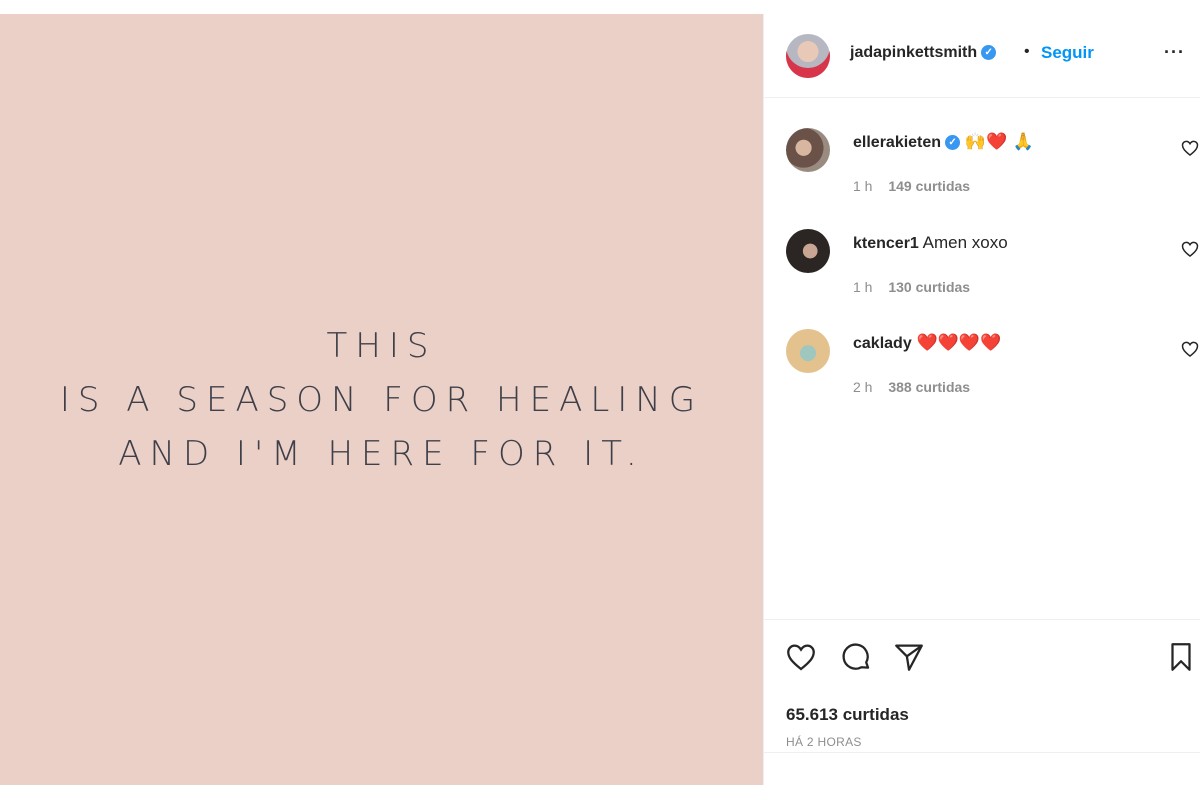  What do you see at coordinates (982, 374) in the screenshot?
I see `comment-item: caklady ❤️❤️❤️❤️ 2 h 388 curtidas` at bounding box center [982, 374].